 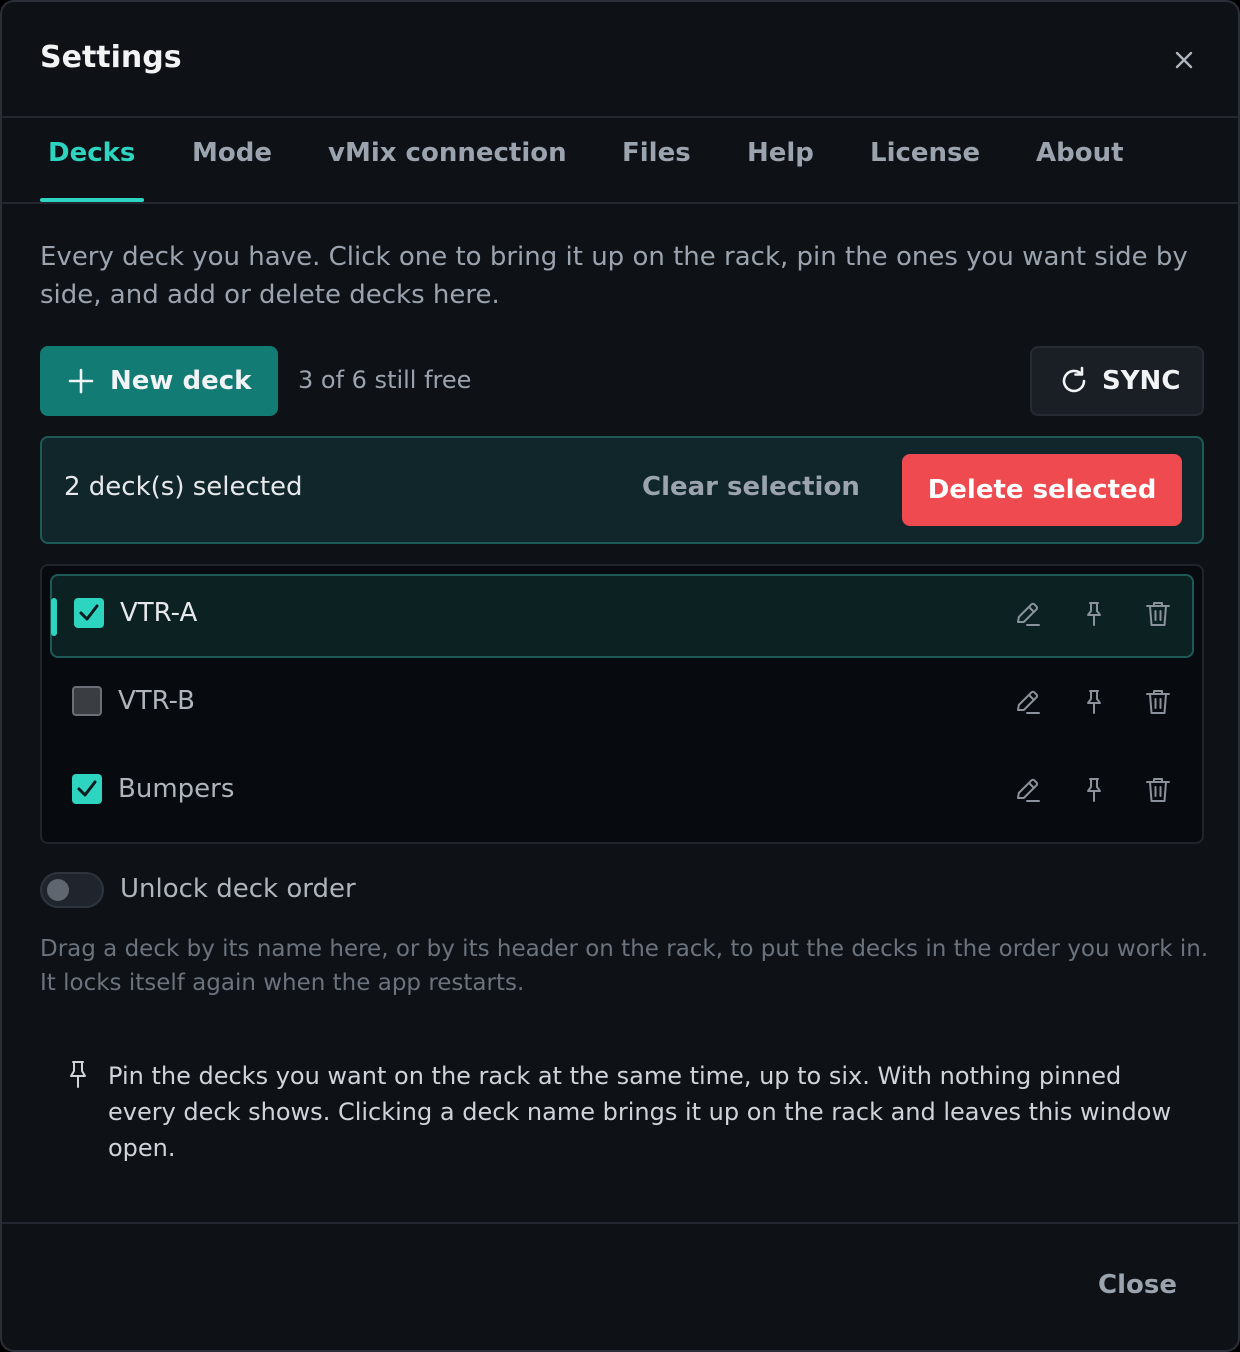 What do you see at coordinates (54, 617) in the screenshot?
I see `active-deck-indicator` at bounding box center [54, 617].